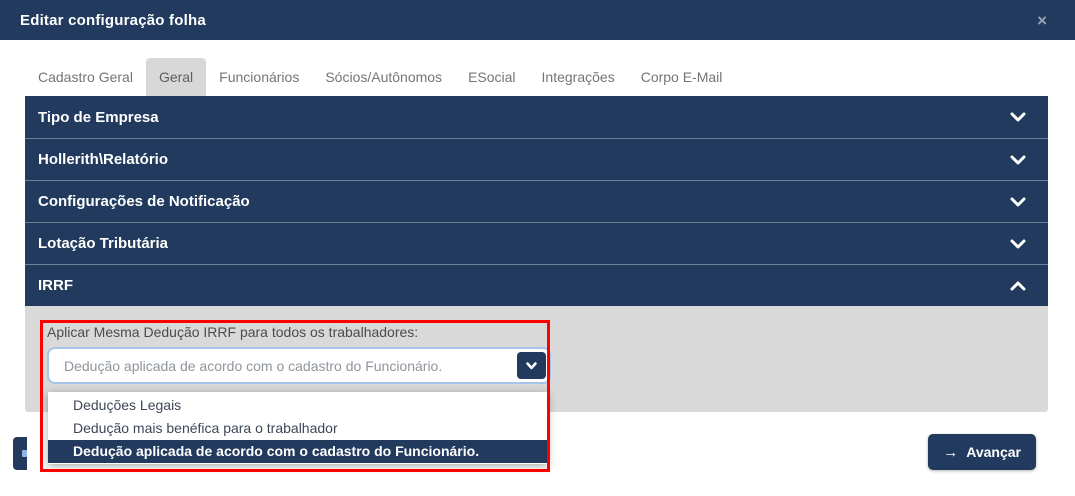 The height and width of the screenshot is (496, 1075). Describe the element at coordinates (682, 77) in the screenshot. I see `tab-corpo-email: Corpo E-Mail` at that location.